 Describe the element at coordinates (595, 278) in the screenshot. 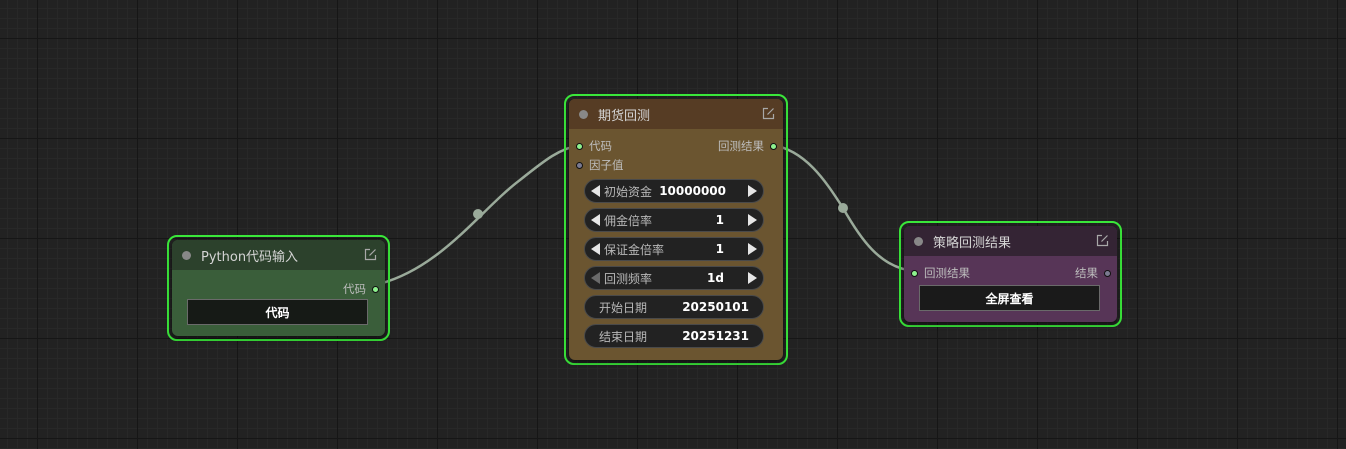

I see `previous-option-arrow-icon` at that location.